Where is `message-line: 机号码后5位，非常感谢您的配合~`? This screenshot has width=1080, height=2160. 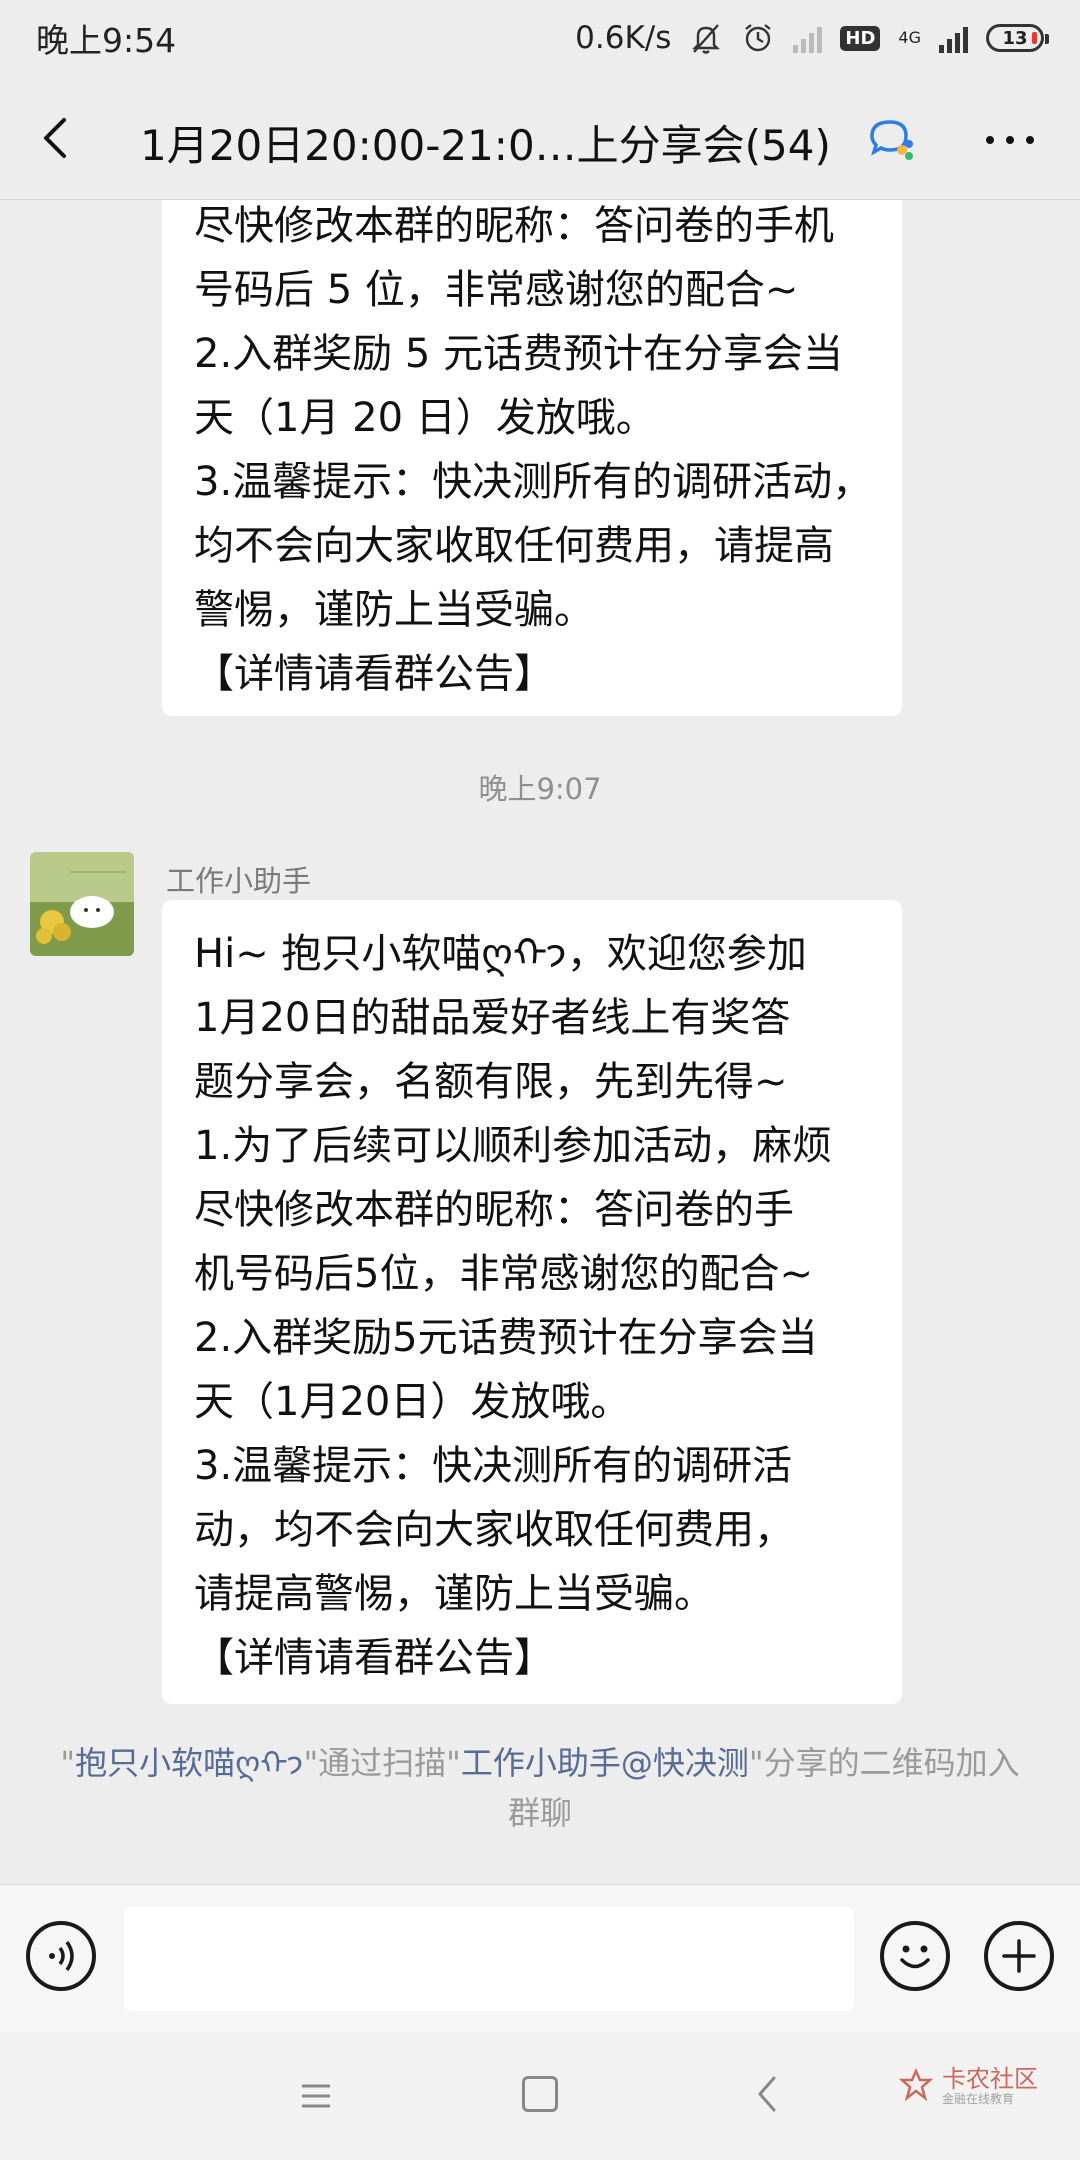 message-line: 机号码后5位，非常感谢您的配合~ is located at coordinates (503, 1274).